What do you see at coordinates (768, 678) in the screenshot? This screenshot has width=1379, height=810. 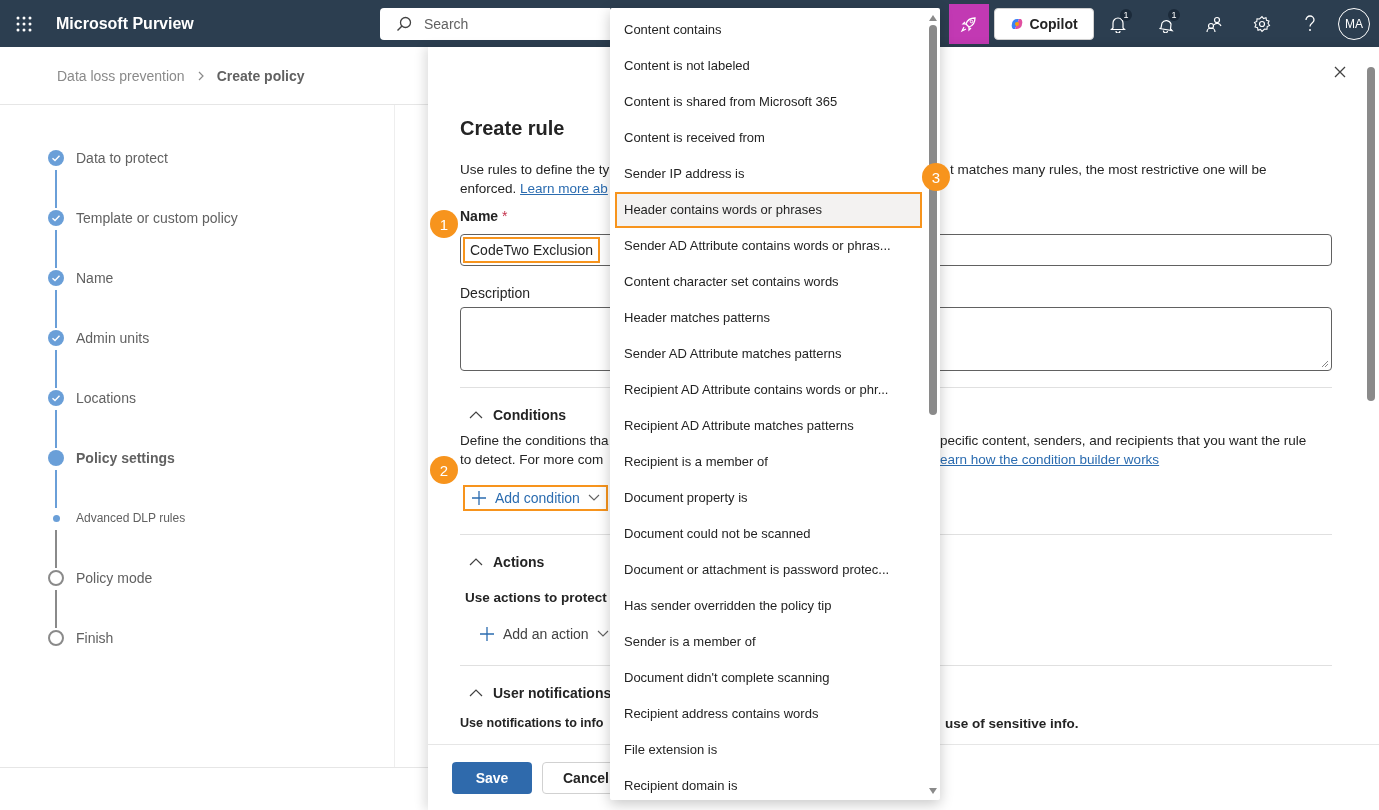 I see `menu-item: Document didn't complete scanning` at bounding box center [768, 678].